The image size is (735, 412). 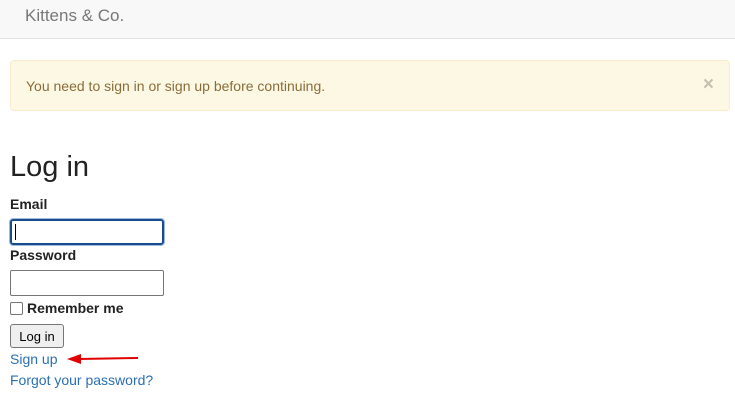 I want to click on remember-me-row: Remember me, so click(x=67, y=308).